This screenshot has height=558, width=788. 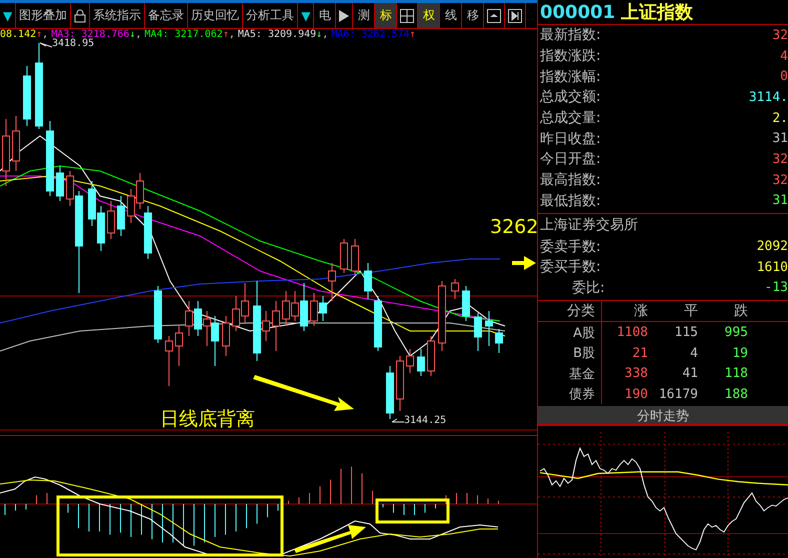 I want to click on quote-label: 最新指数:, so click(x=570, y=35).